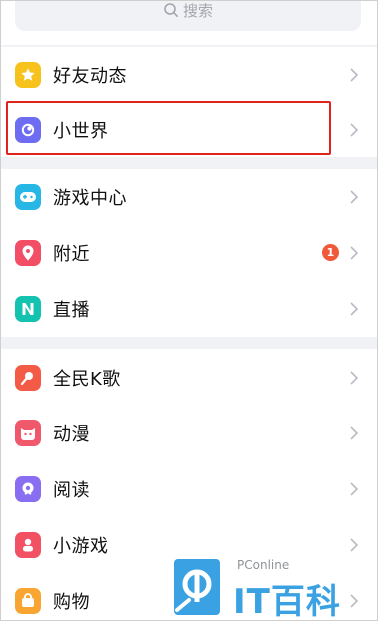 This screenshot has height=621, width=378. Describe the element at coordinates (28, 196) in the screenshot. I see `gamepad-icon` at that location.